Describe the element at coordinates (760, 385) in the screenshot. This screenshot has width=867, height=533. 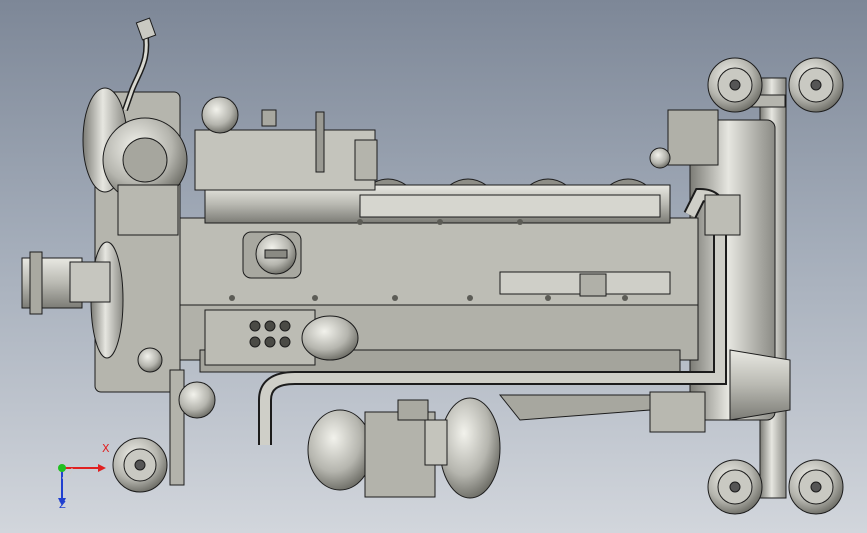
I see `flywheel-cone` at that location.